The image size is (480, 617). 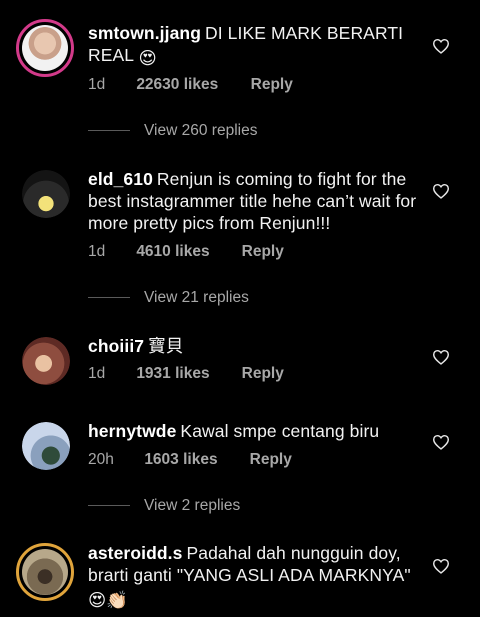 What do you see at coordinates (166, 346) in the screenshot?
I see `comment-body: 寶貝` at bounding box center [166, 346].